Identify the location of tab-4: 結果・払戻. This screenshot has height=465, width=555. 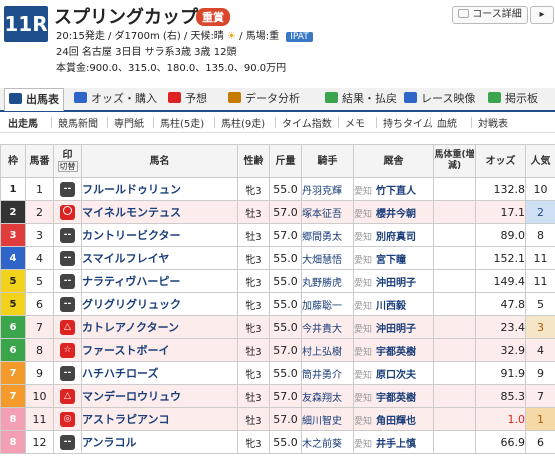
(361, 99).